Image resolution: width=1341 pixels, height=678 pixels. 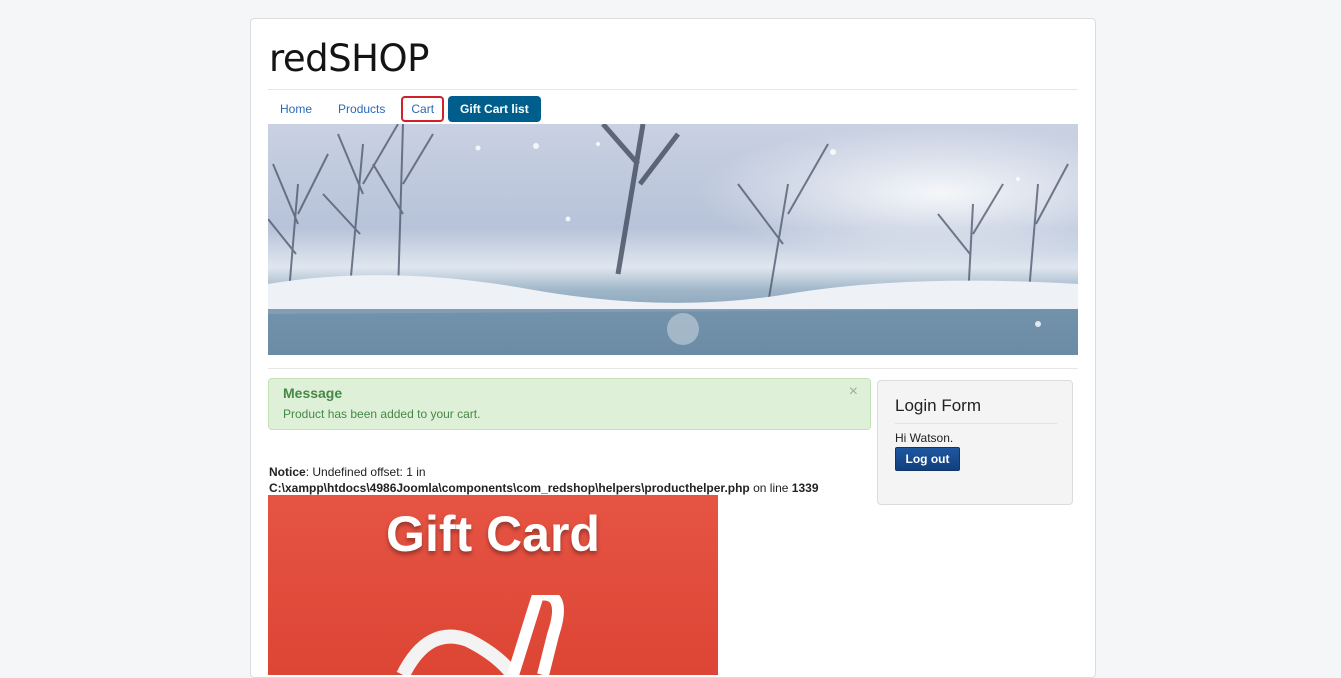 What do you see at coordinates (493, 534) in the screenshot?
I see `gift-card-title: Gift Card` at bounding box center [493, 534].